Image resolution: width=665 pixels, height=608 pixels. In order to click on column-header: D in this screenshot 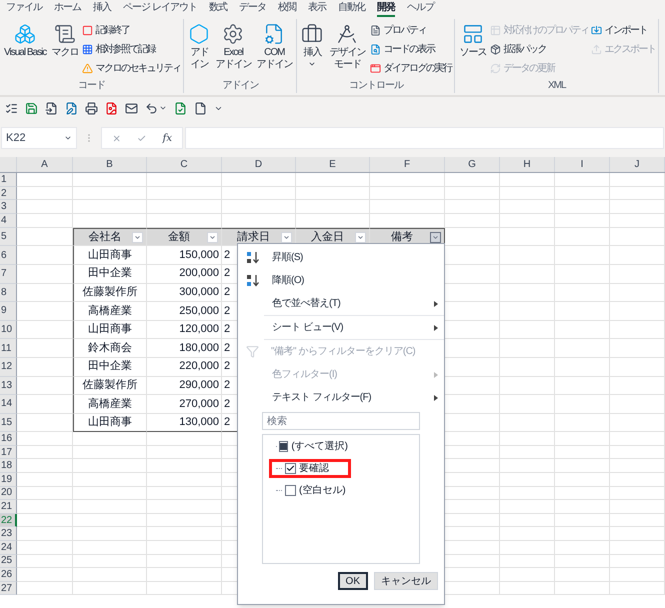, I will do `click(259, 164)`.